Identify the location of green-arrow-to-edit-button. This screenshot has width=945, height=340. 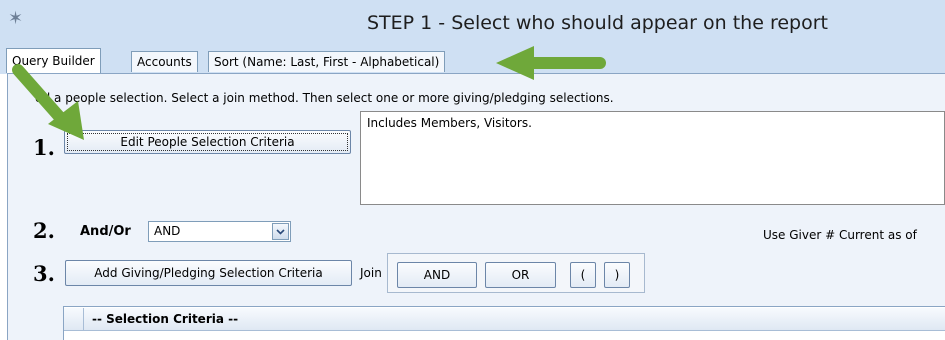
(48, 102).